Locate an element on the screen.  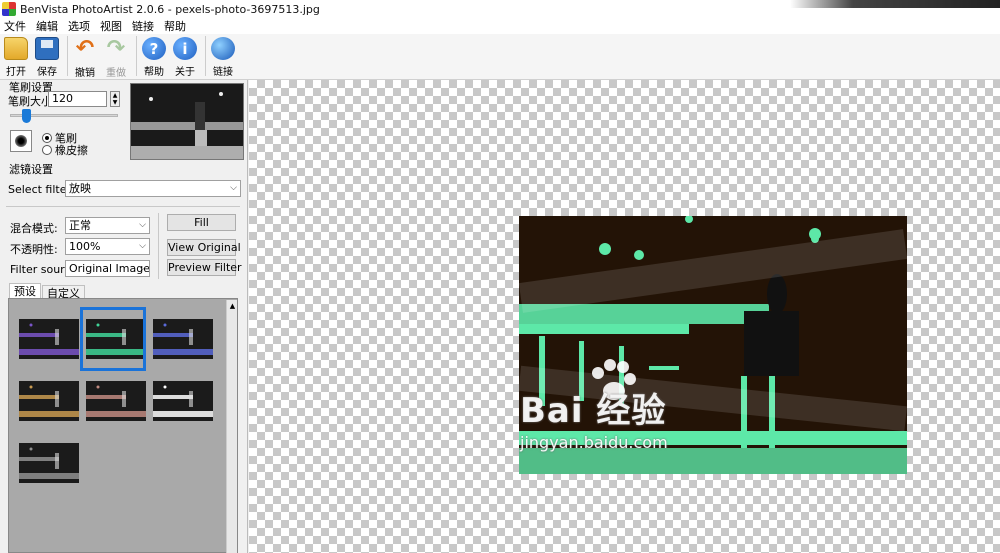
preset-selection-highlight is located at coordinates (113, 339).